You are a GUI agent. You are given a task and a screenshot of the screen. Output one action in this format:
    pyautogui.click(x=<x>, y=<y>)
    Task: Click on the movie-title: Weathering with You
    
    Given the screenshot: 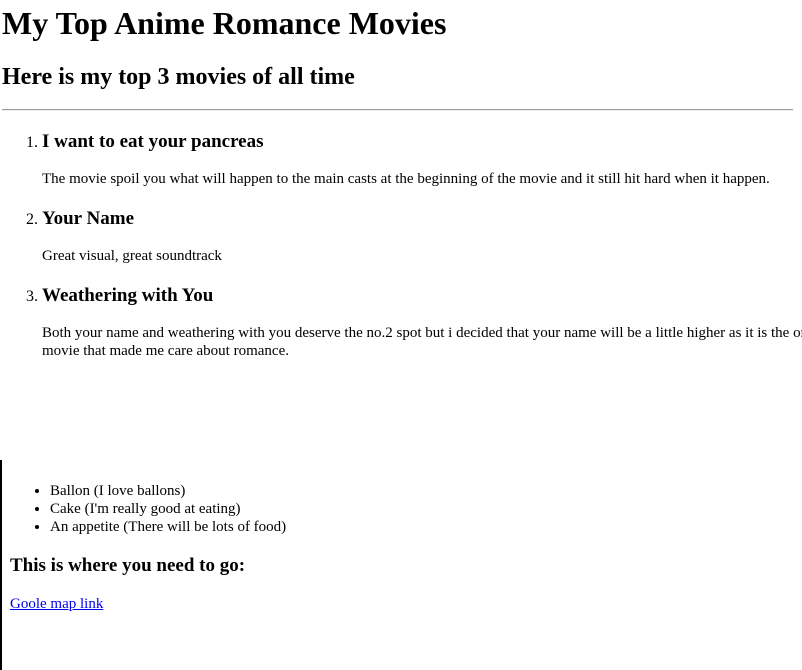 What is the action you would take?
    pyautogui.click(x=128, y=295)
    